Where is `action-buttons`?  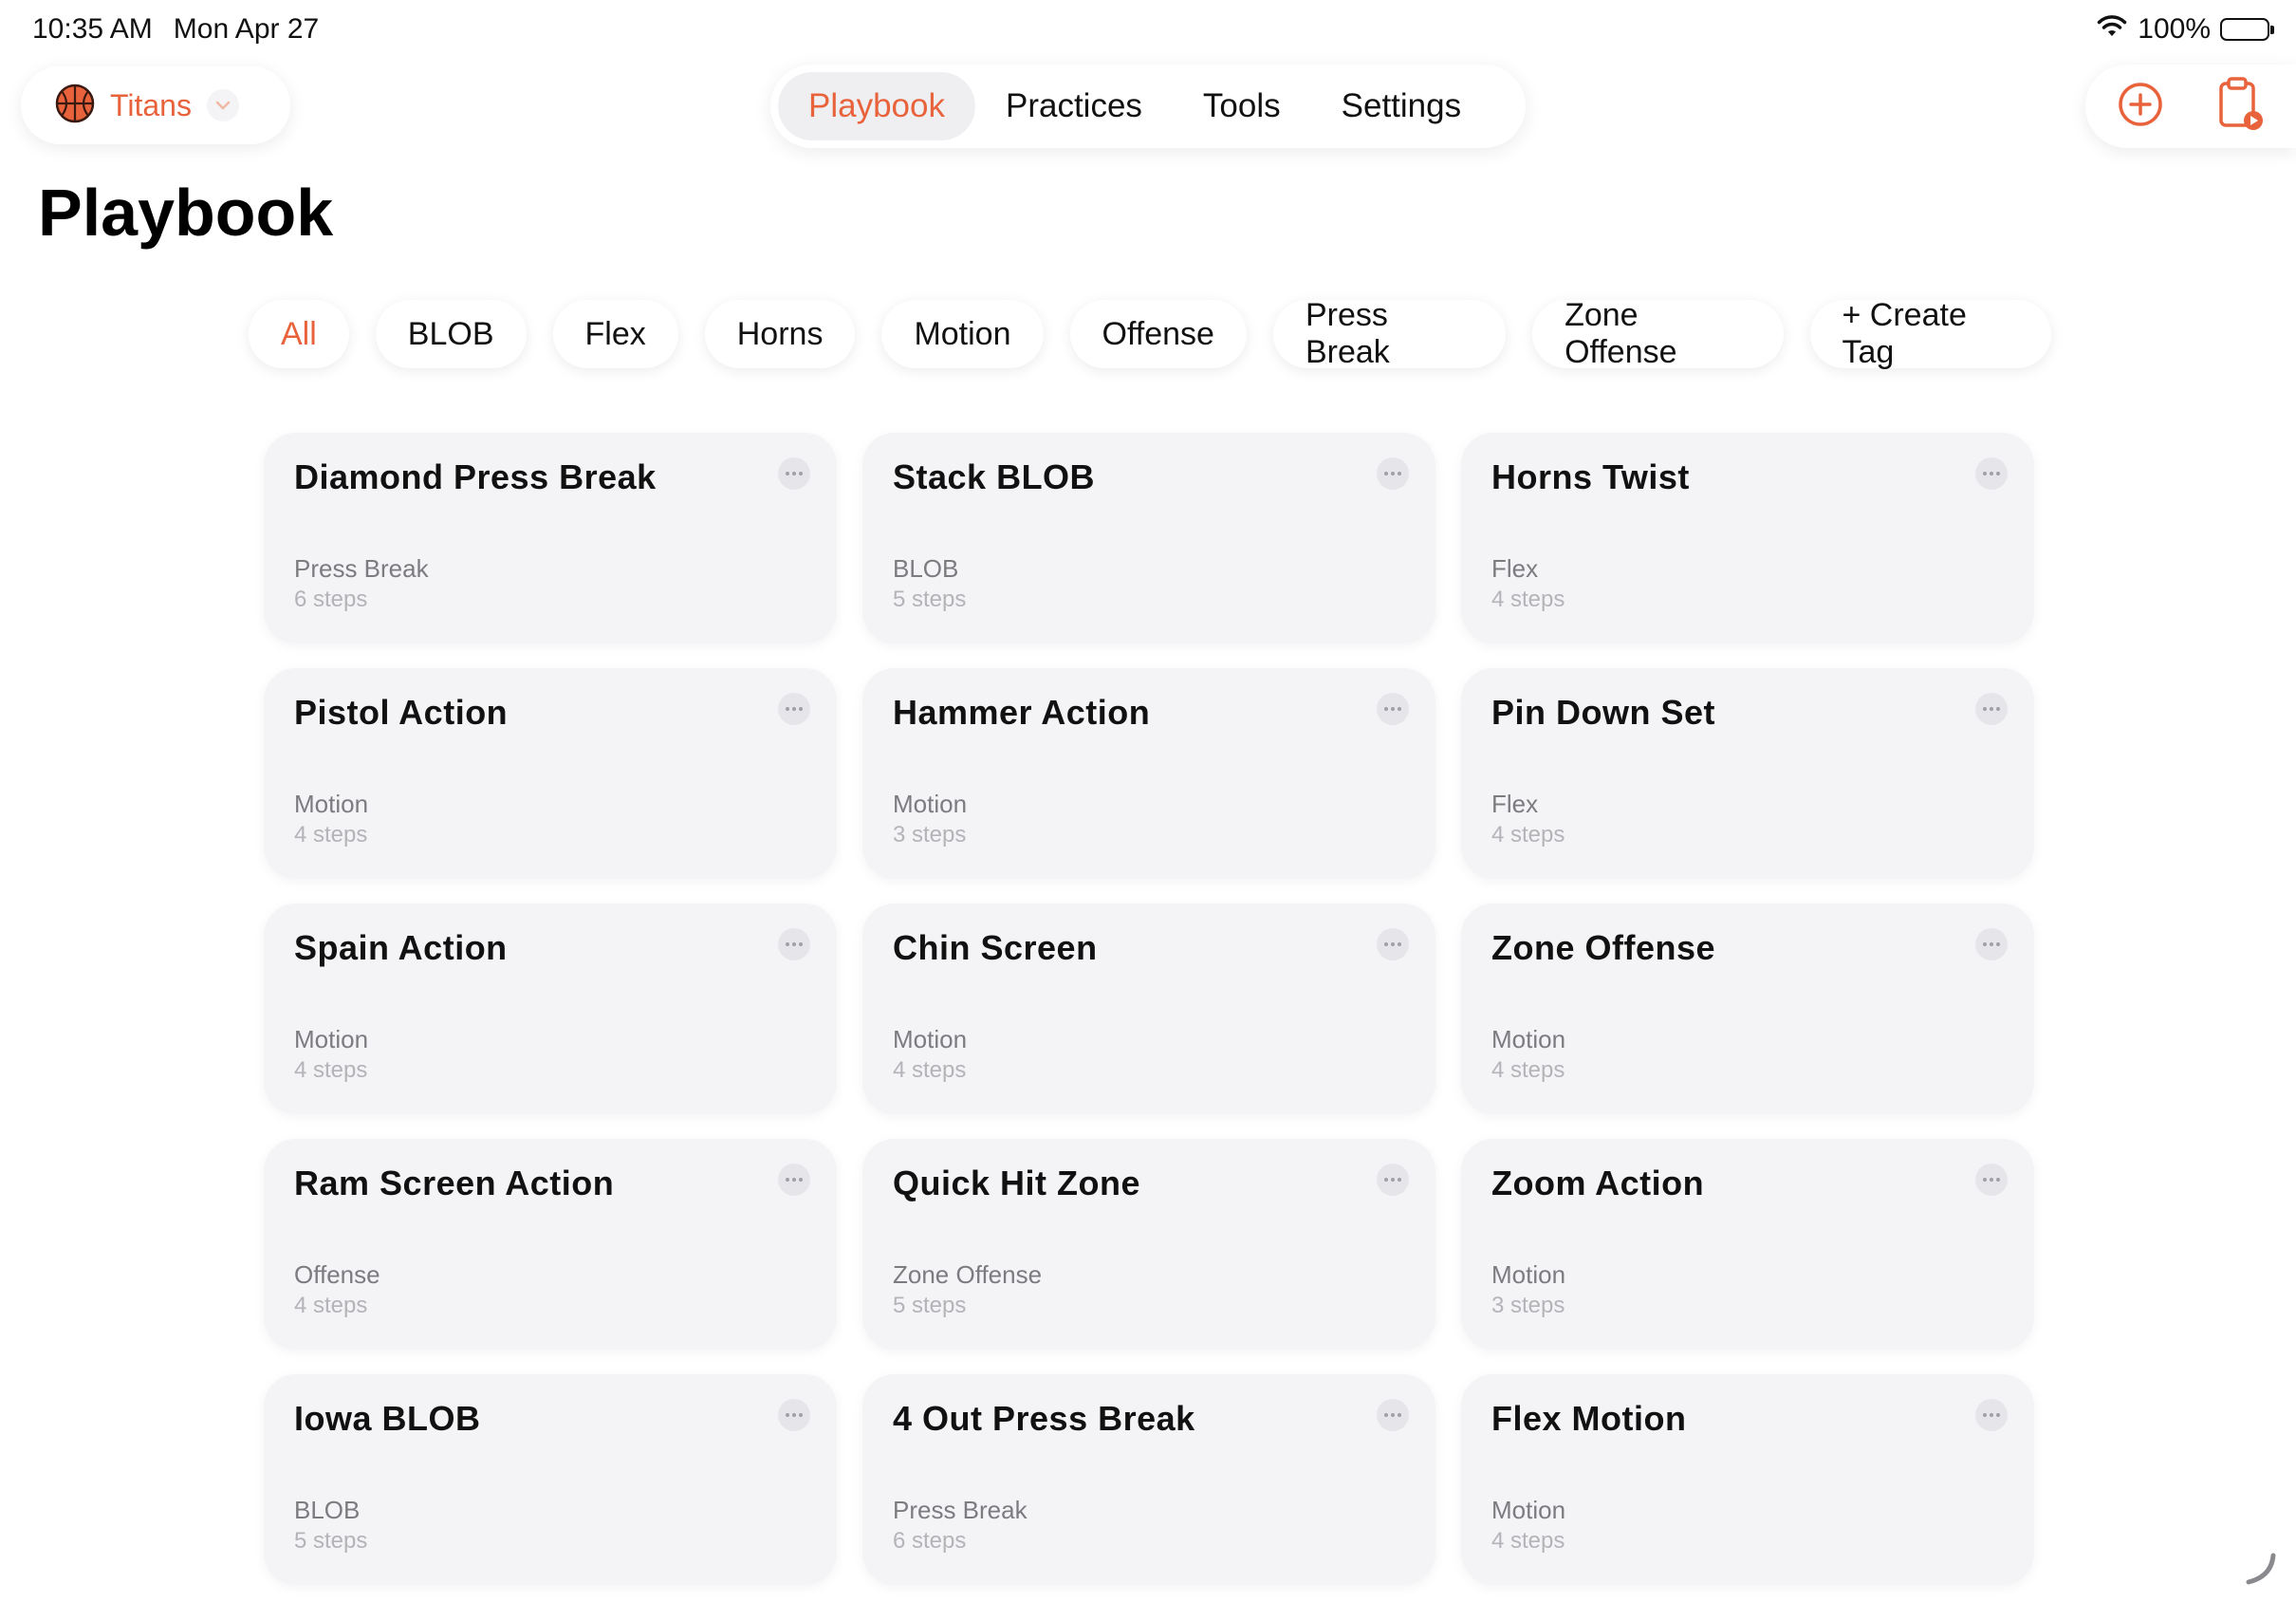 action-buttons is located at coordinates (2190, 106).